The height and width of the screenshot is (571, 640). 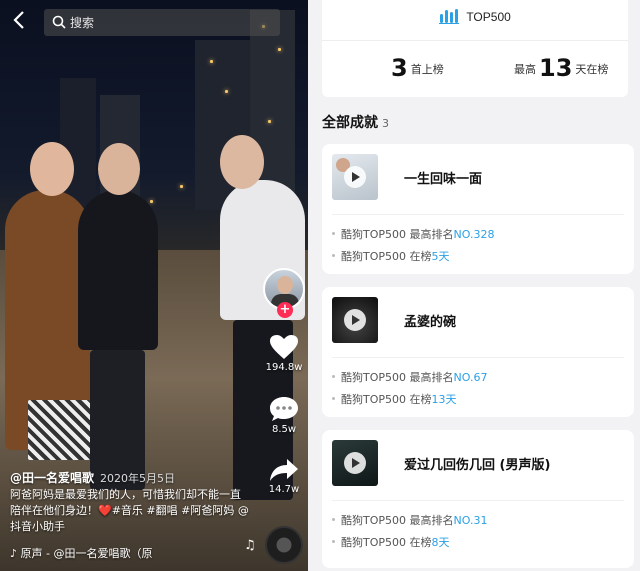 What do you see at coordinates (117, 420) in the screenshot?
I see `person-legs` at bounding box center [117, 420].